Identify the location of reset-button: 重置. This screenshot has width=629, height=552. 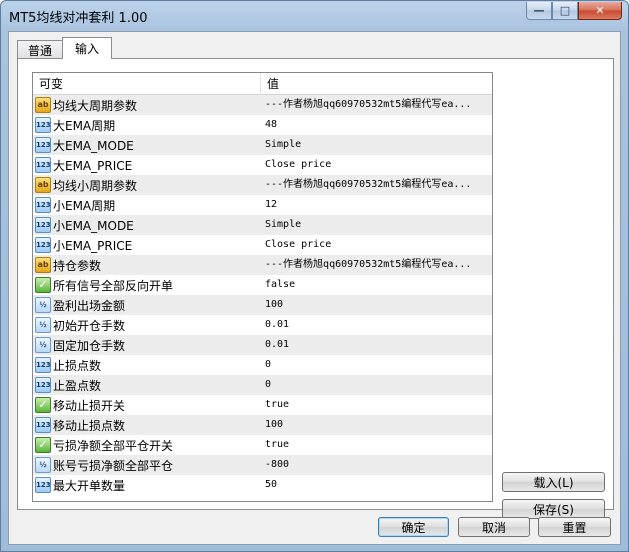
(574, 527).